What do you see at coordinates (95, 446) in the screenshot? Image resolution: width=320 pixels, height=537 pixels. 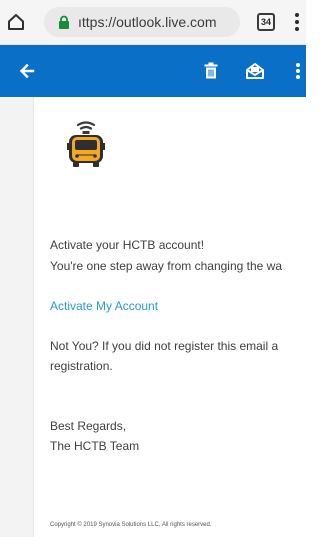 I see `signature-text: The HCTB Team` at bounding box center [95, 446].